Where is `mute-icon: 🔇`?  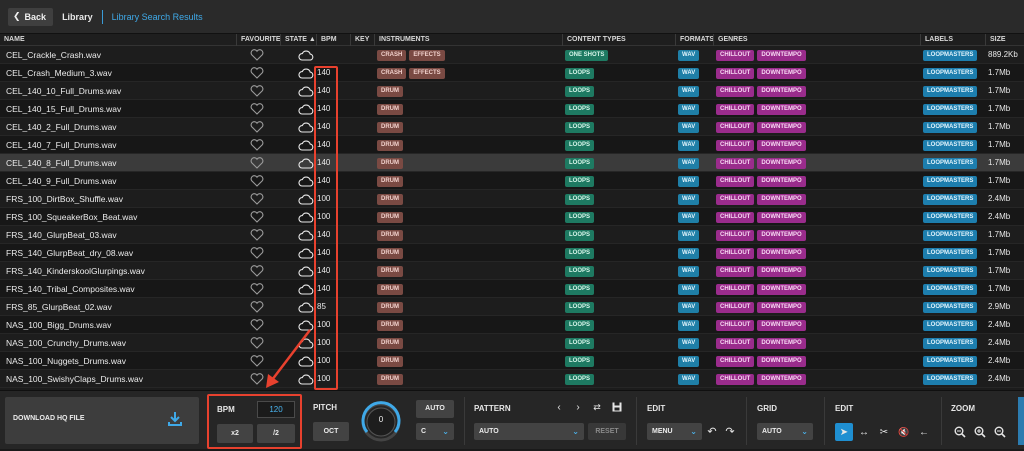 mute-icon: 🔇 is located at coordinates (904, 432).